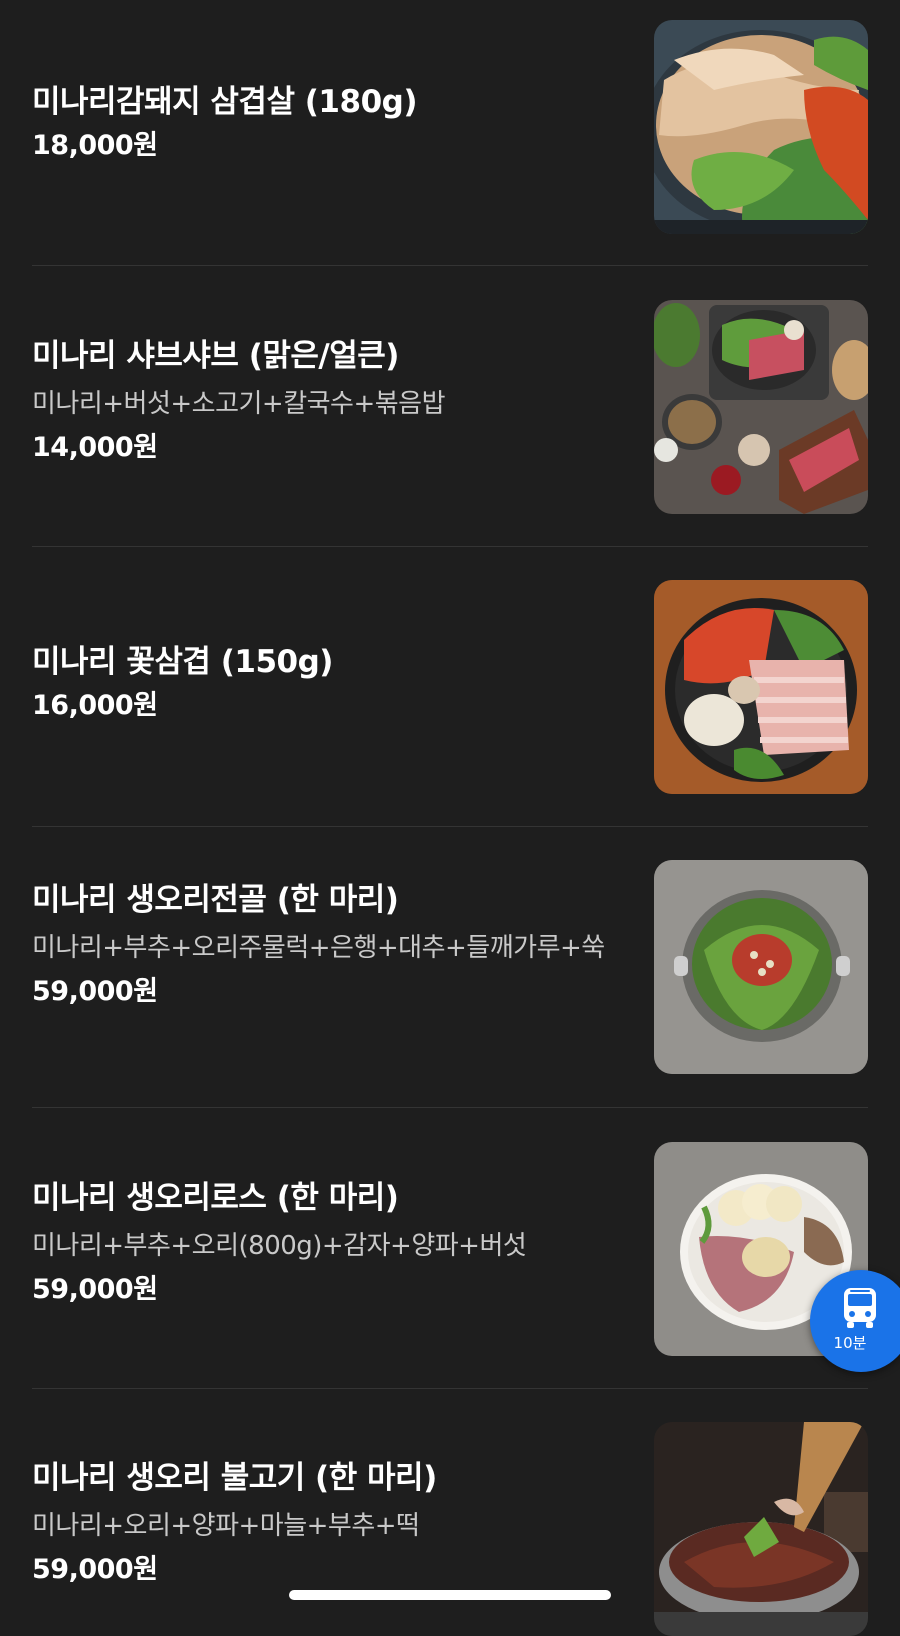  I want to click on menu-item-description: 미나리+버섯+소고기+칼국수+볶음밥, so click(239, 404).